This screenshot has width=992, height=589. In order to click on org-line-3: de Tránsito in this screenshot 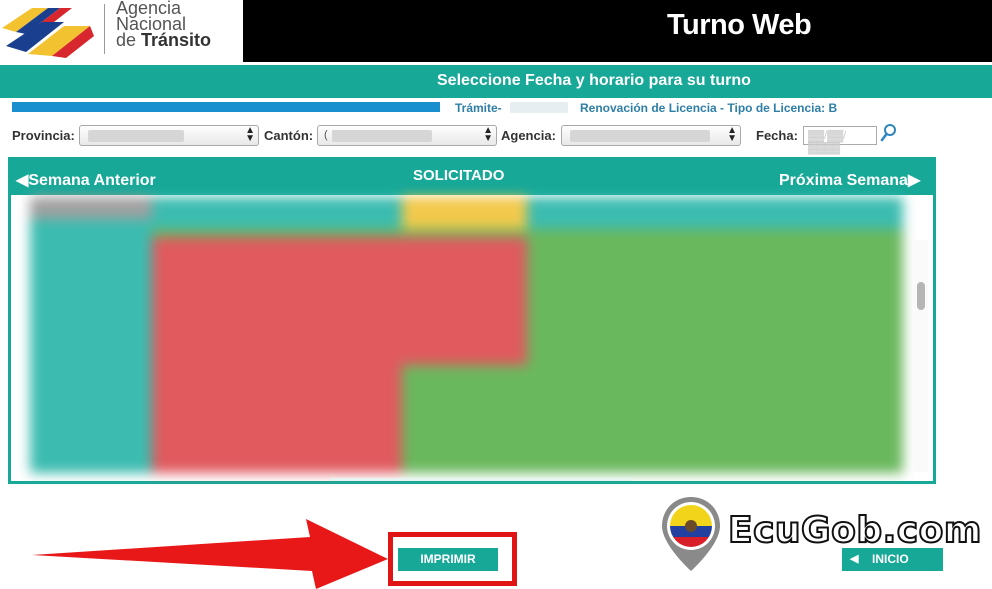, I will do `click(164, 40)`.